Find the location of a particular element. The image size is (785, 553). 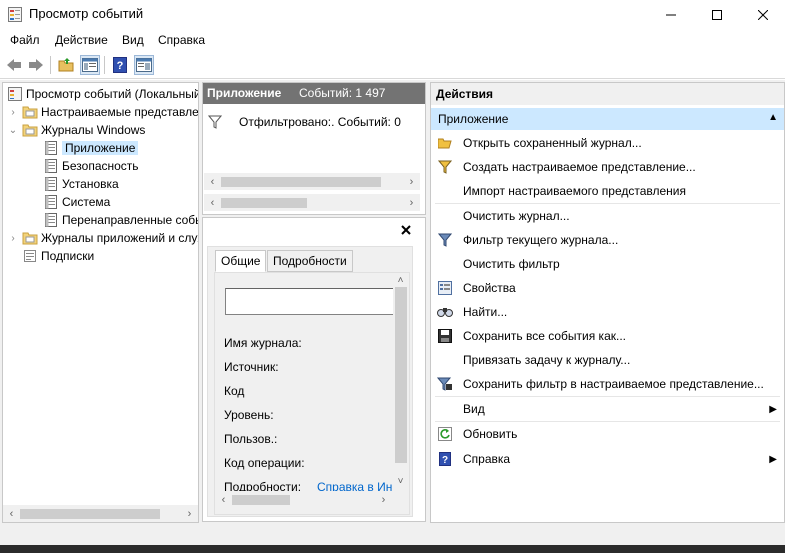

maximize-icon is located at coordinates (717, 14).